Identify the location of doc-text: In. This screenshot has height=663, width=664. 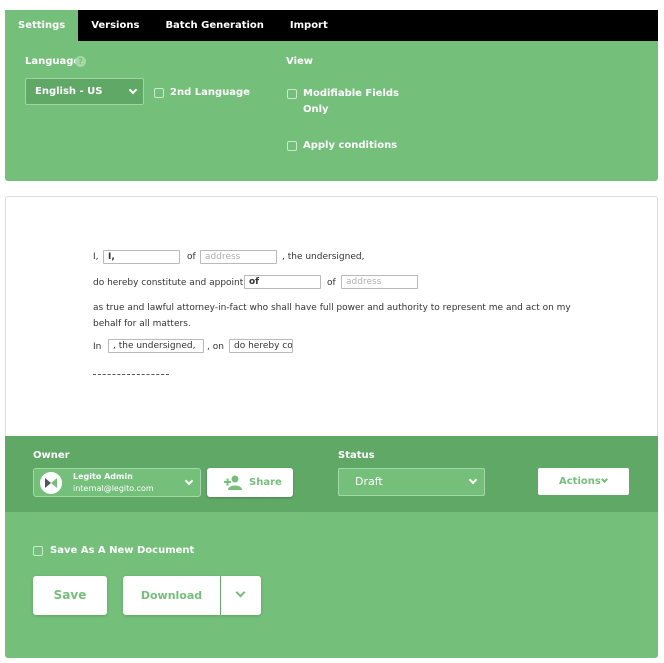
(97, 347).